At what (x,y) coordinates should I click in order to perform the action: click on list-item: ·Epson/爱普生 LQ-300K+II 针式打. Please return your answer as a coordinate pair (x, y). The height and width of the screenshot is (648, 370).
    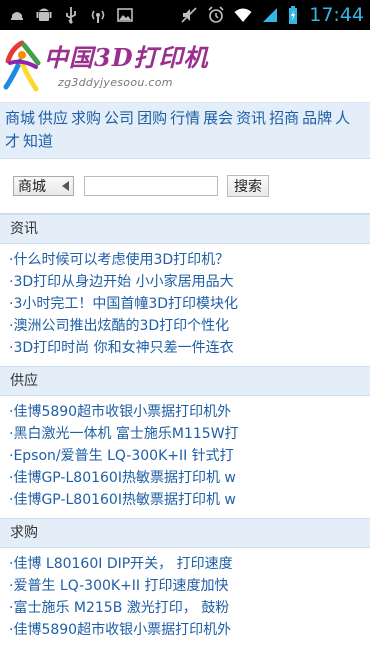
    Looking at the image, I should click on (189, 456).